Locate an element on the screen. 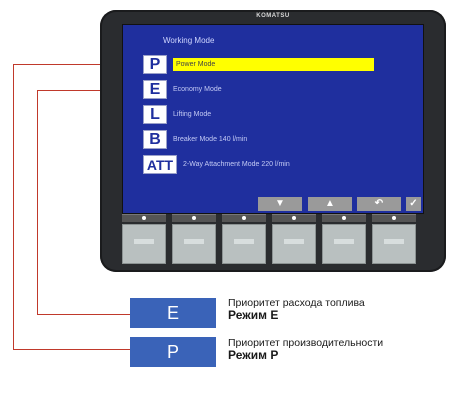 The image size is (454, 394). screen-nav-strip: ▼ ▲ ↶ ✓ is located at coordinates (273, 204).